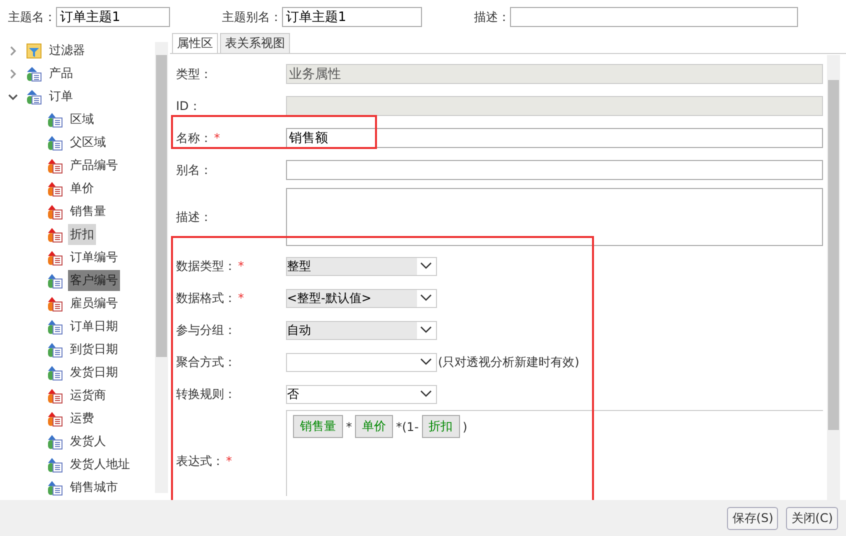 The width and height of the screenshot is (846, 536). What do you see at coordinates (188, 105) in the screenshot?
I see `field-label: ID：` at bounding box center [188, 105].